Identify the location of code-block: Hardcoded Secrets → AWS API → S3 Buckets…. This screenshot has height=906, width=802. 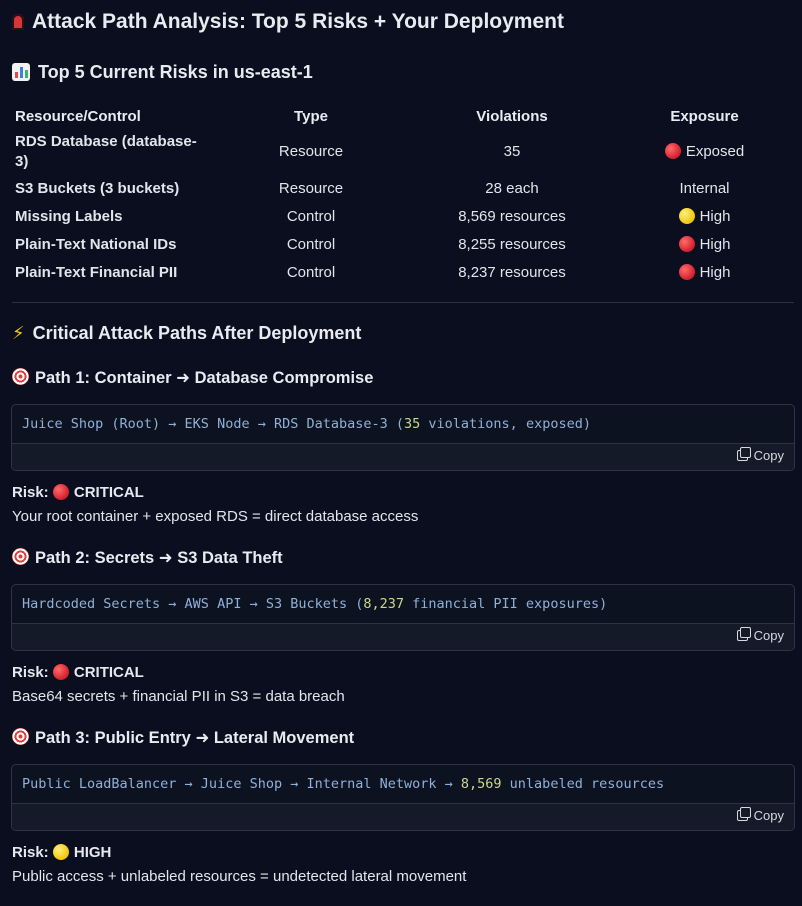
(403, 617).